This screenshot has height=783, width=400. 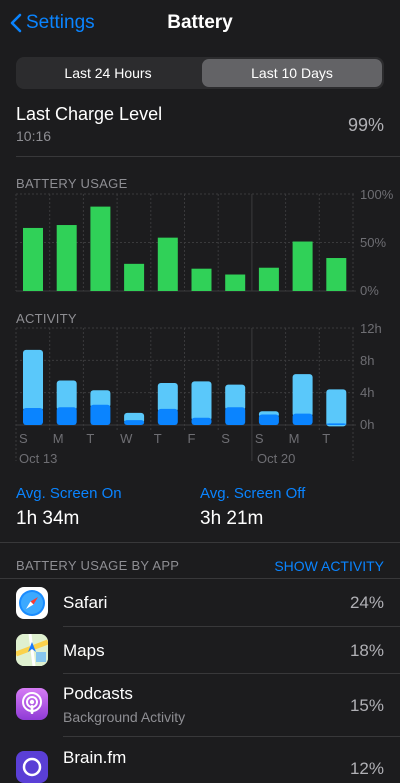 I want to click on app-name: Podcasts, so click(x=98, y=693).